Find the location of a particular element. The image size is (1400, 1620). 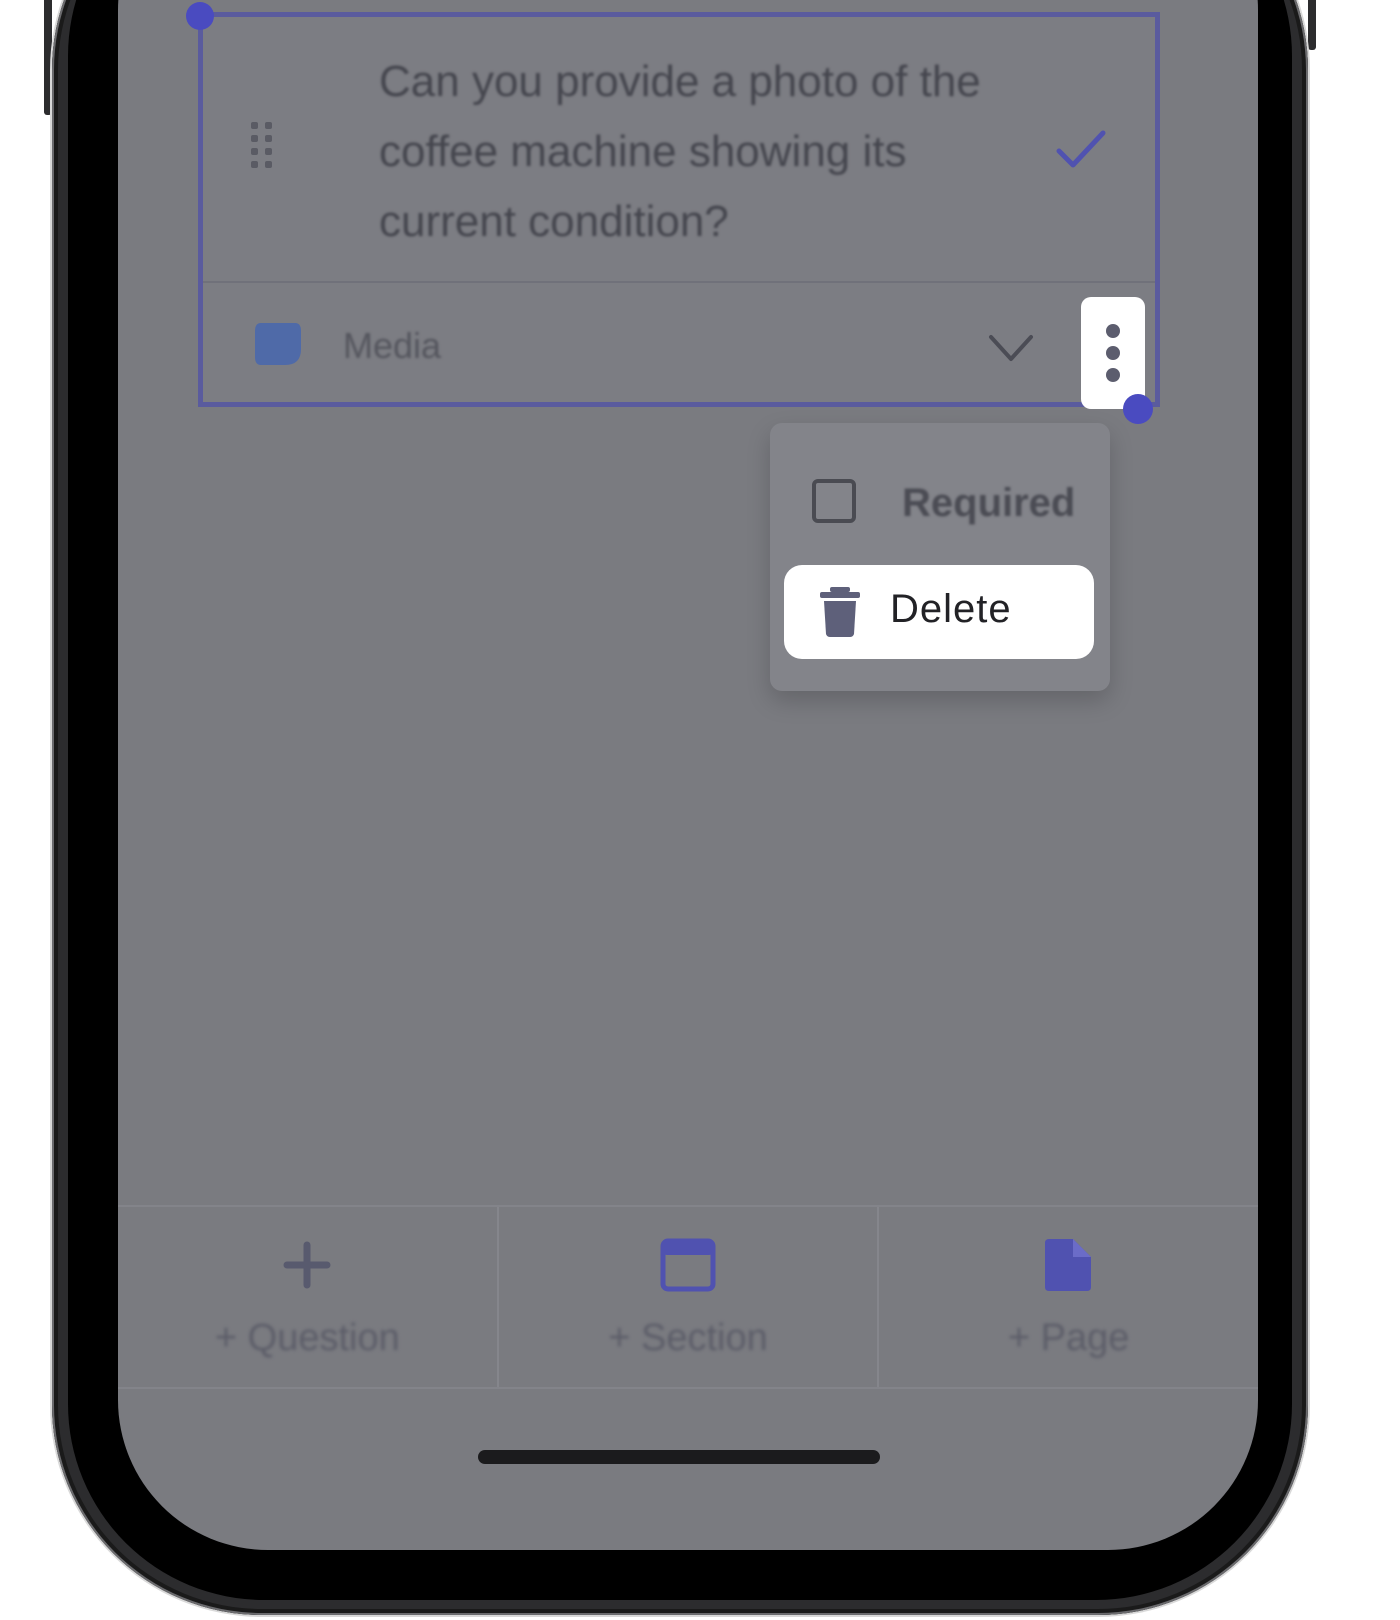

media-icon is located at coordinates (278, 344).